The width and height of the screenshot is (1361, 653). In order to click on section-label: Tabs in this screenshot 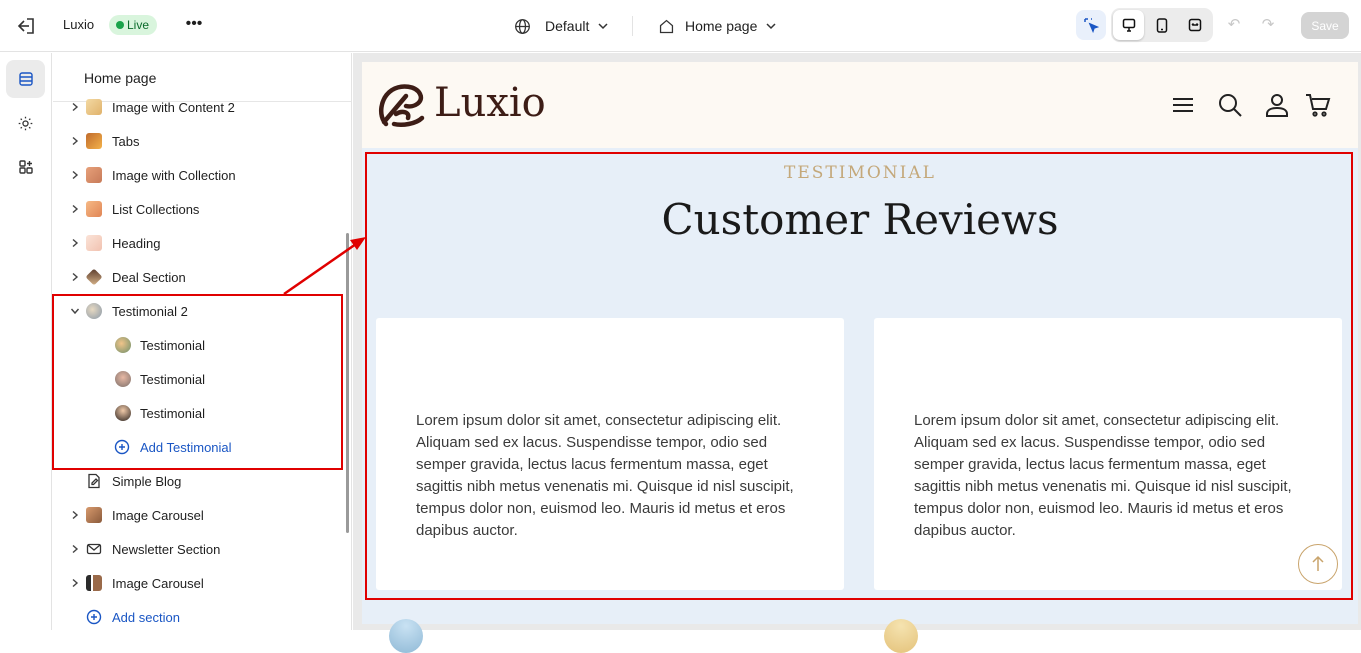, I will do `click(126, 141)`.